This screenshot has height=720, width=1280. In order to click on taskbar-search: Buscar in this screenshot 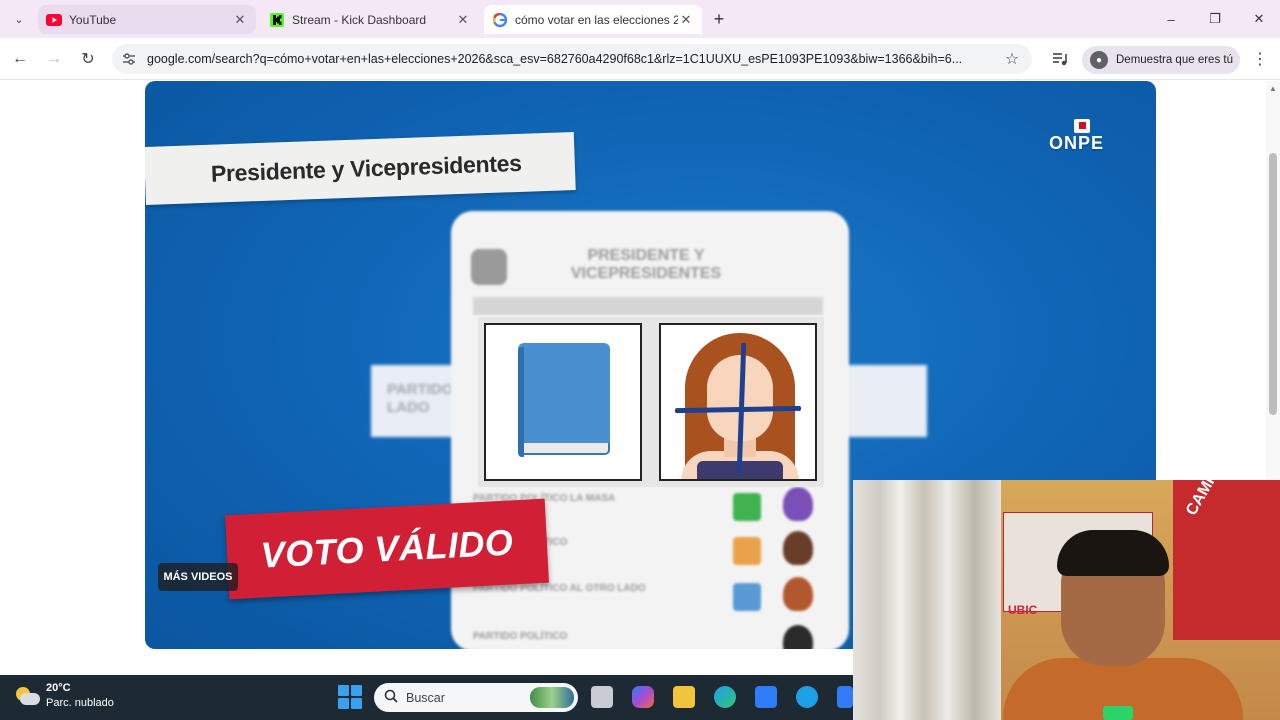, I will do `click(476, 697)`.